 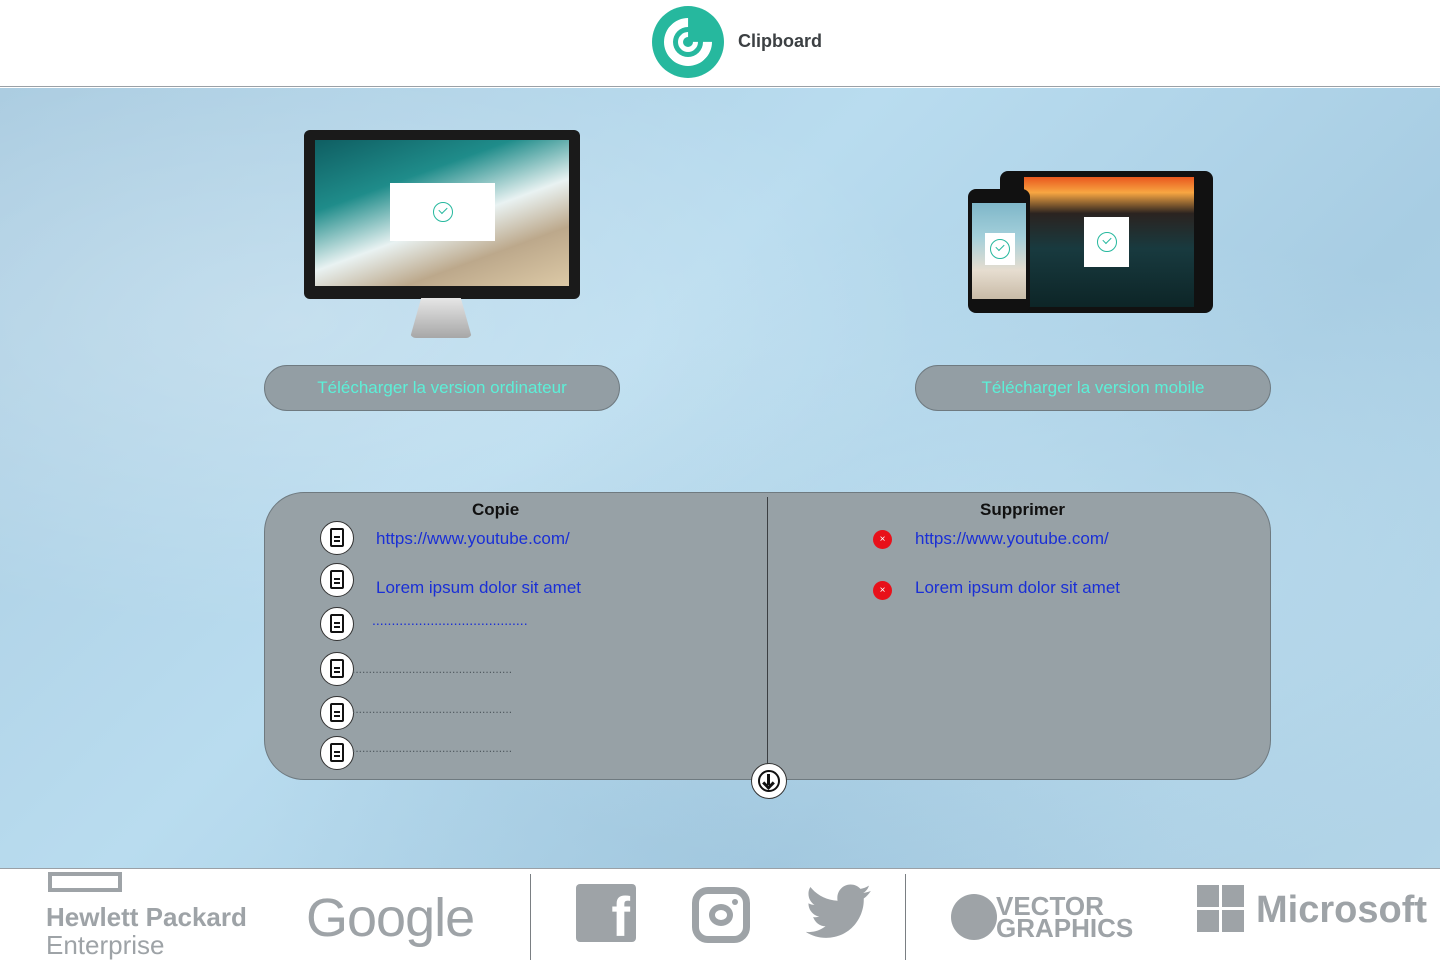 What do you see at coordinates (478, 588) in the screenshot?
I see `copy-item: Lorem ipsum dolor sit amet` at bounding box center [478, 588].